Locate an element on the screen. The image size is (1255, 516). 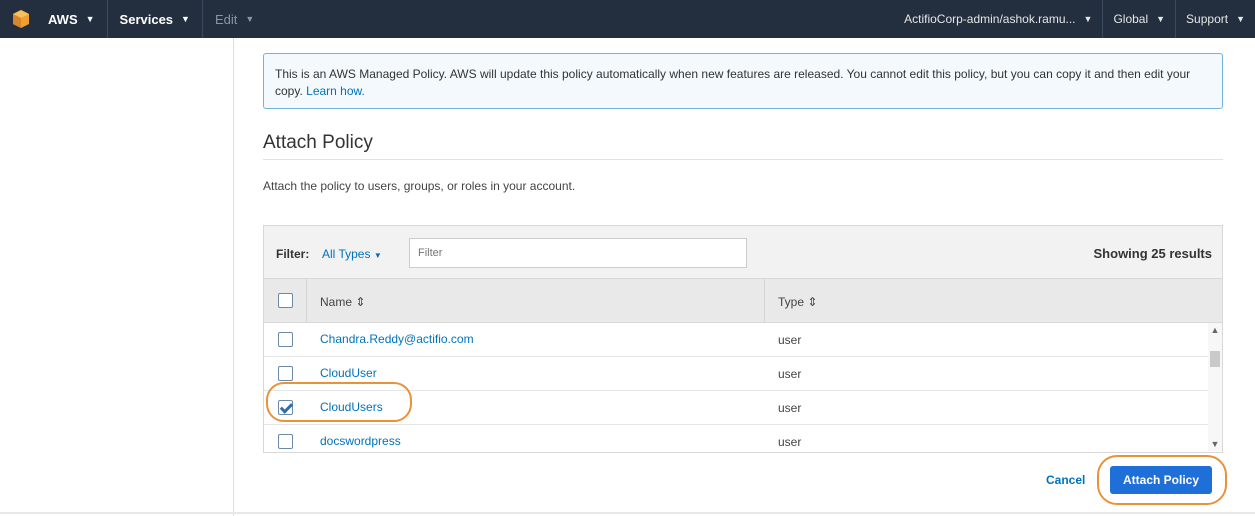
filter-type-dropdown: All Types ▼ is located at coordinates (352, 254).